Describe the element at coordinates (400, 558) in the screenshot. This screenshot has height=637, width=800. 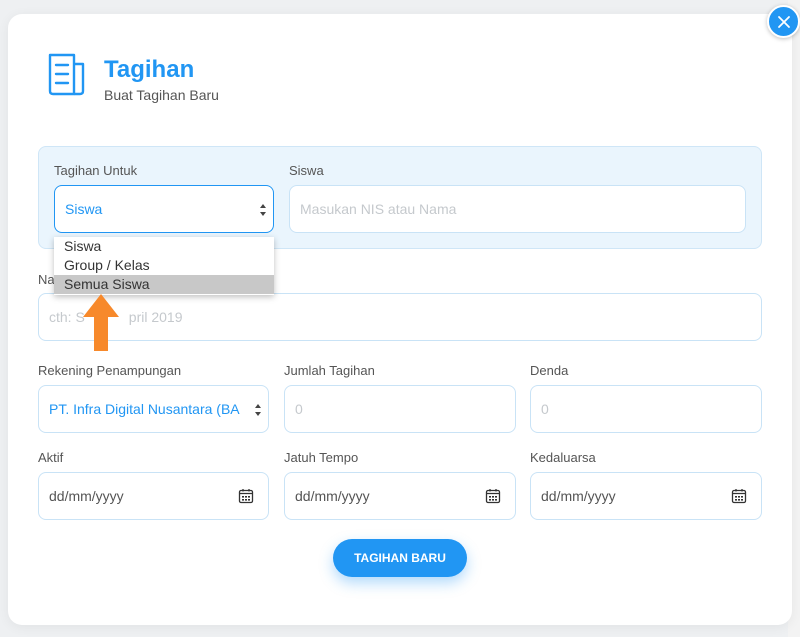
I see `tagihan-baru-button: TAGIHAN BARU` at that location.